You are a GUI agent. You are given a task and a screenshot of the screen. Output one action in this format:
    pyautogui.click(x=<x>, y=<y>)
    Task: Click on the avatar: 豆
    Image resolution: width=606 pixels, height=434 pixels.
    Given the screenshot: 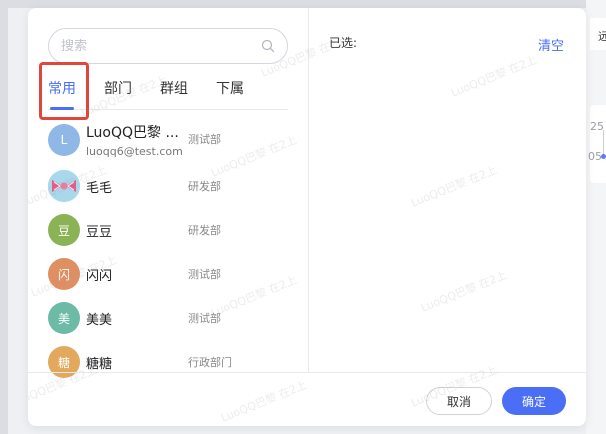 What is the action you would take?
    pyautogui.click(x=64, y=230)
    